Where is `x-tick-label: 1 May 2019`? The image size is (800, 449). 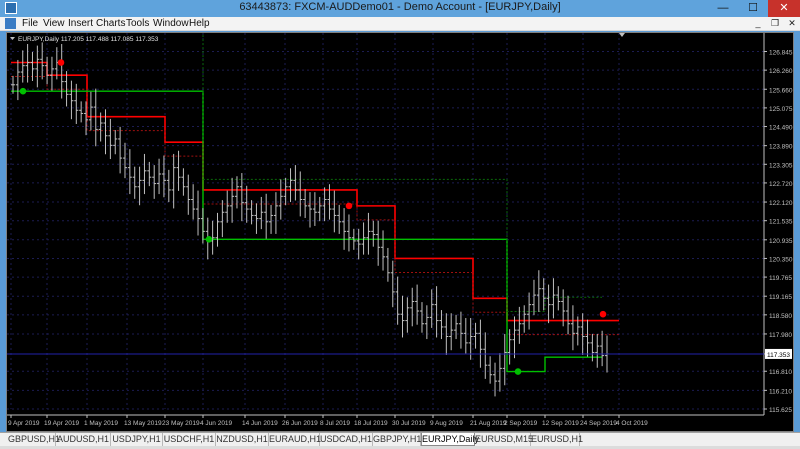 x-tick-label: 1 May 2019 is located at coordinates (101, 423).